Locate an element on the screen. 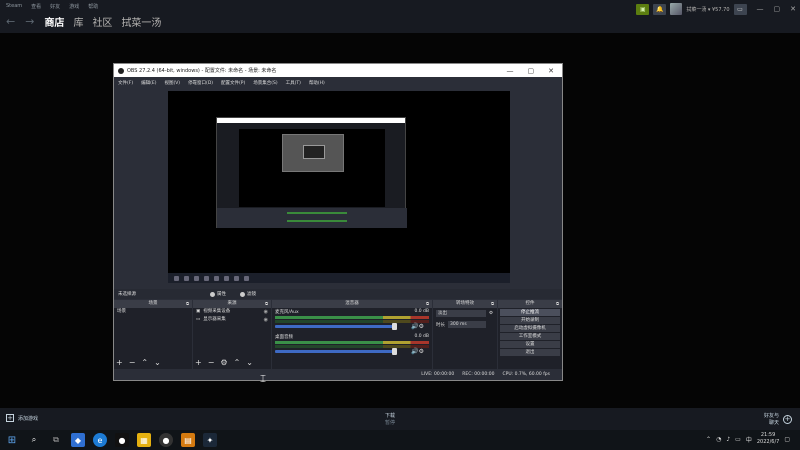 This screenshot has height=450, width=800. obs-menu-file: 文件(F) is located at coordinates (125, 83).